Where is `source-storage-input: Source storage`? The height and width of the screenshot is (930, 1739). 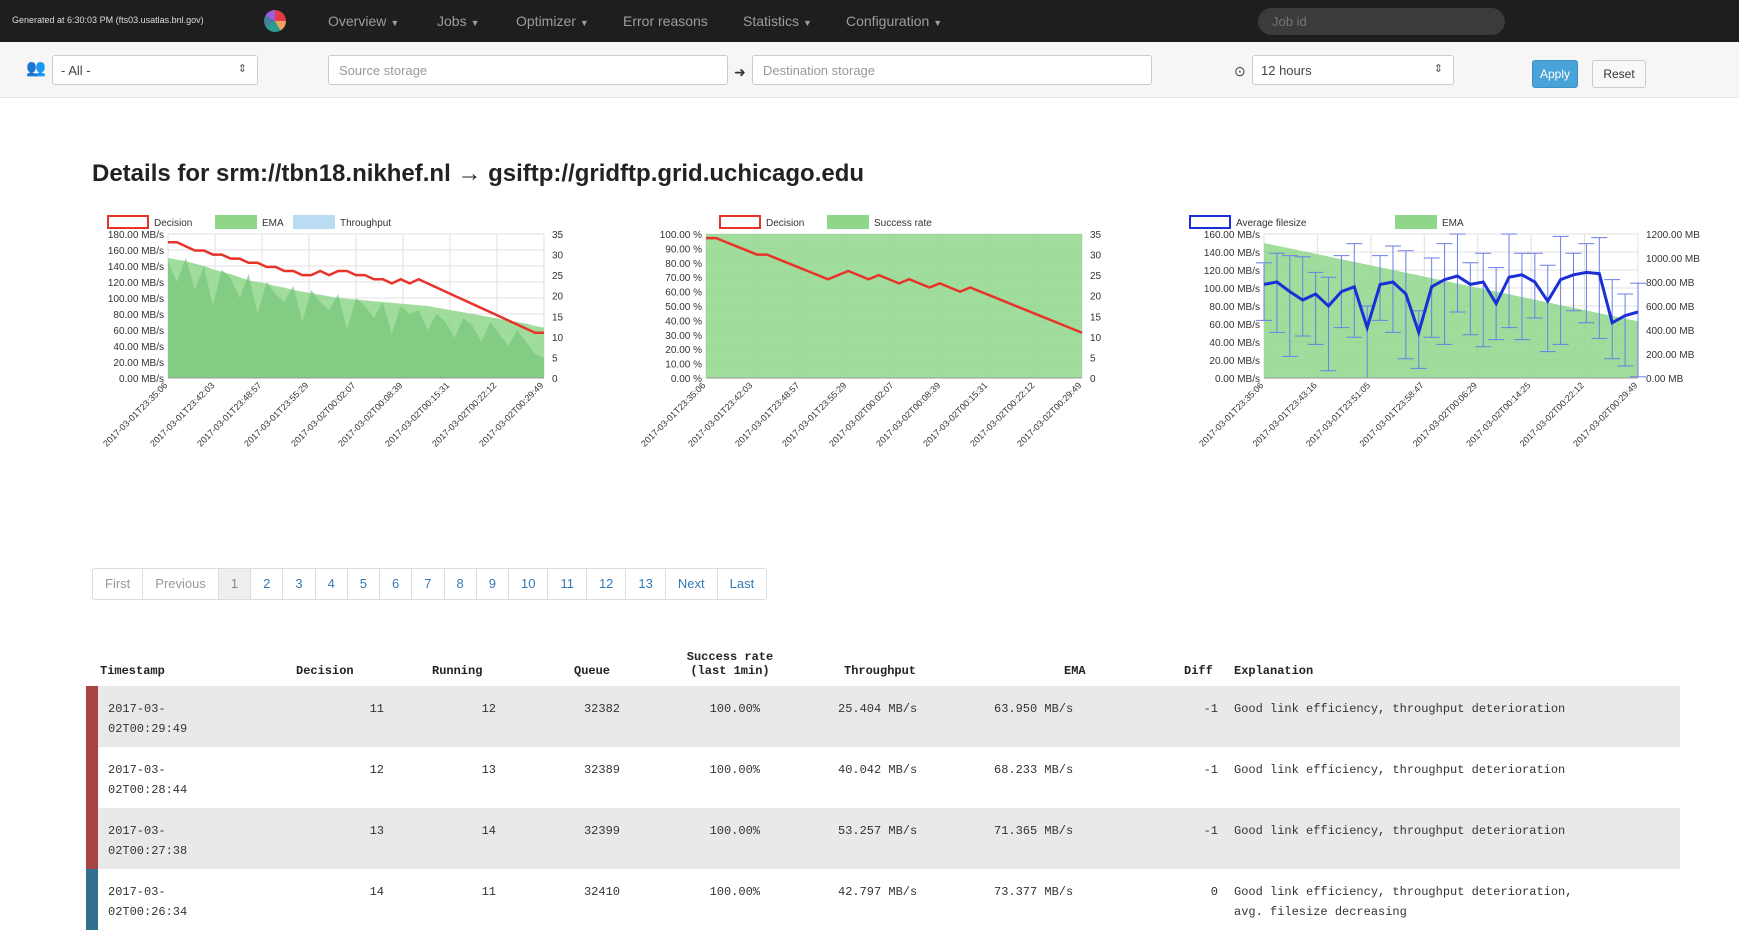 source-storage-input: Source storage is located at coordinates (528, 70).